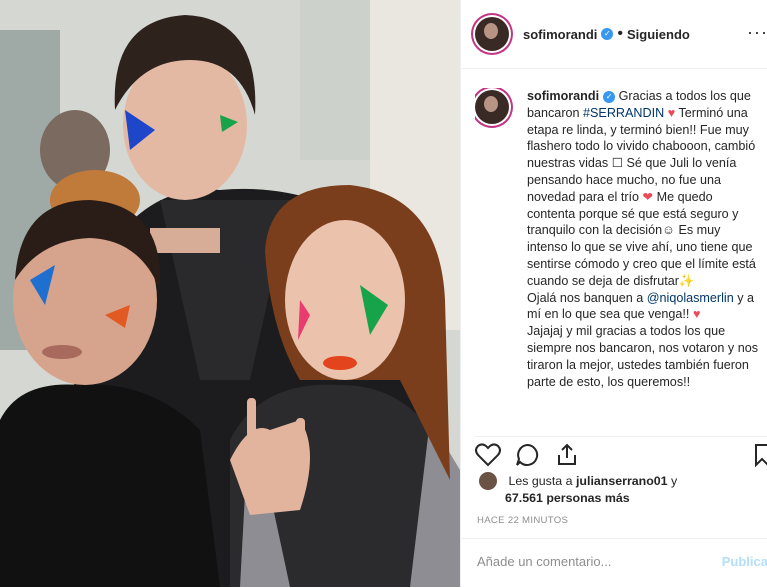  Describe the element at coordinates (587, 561) in the screenshot. I see `comment-input` at that location.